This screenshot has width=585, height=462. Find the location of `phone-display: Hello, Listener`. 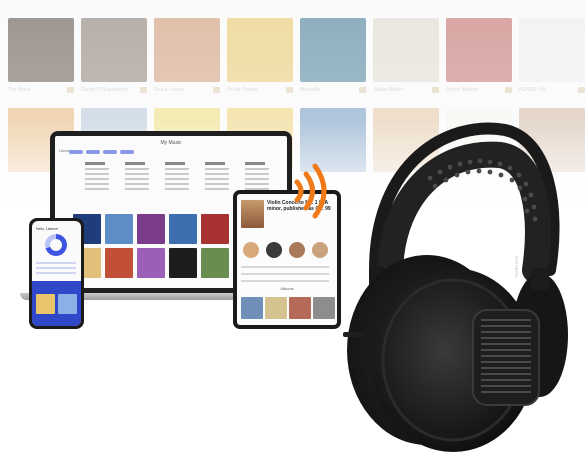

phone-display: Hello, Listener is located at coordinates (56, 273).